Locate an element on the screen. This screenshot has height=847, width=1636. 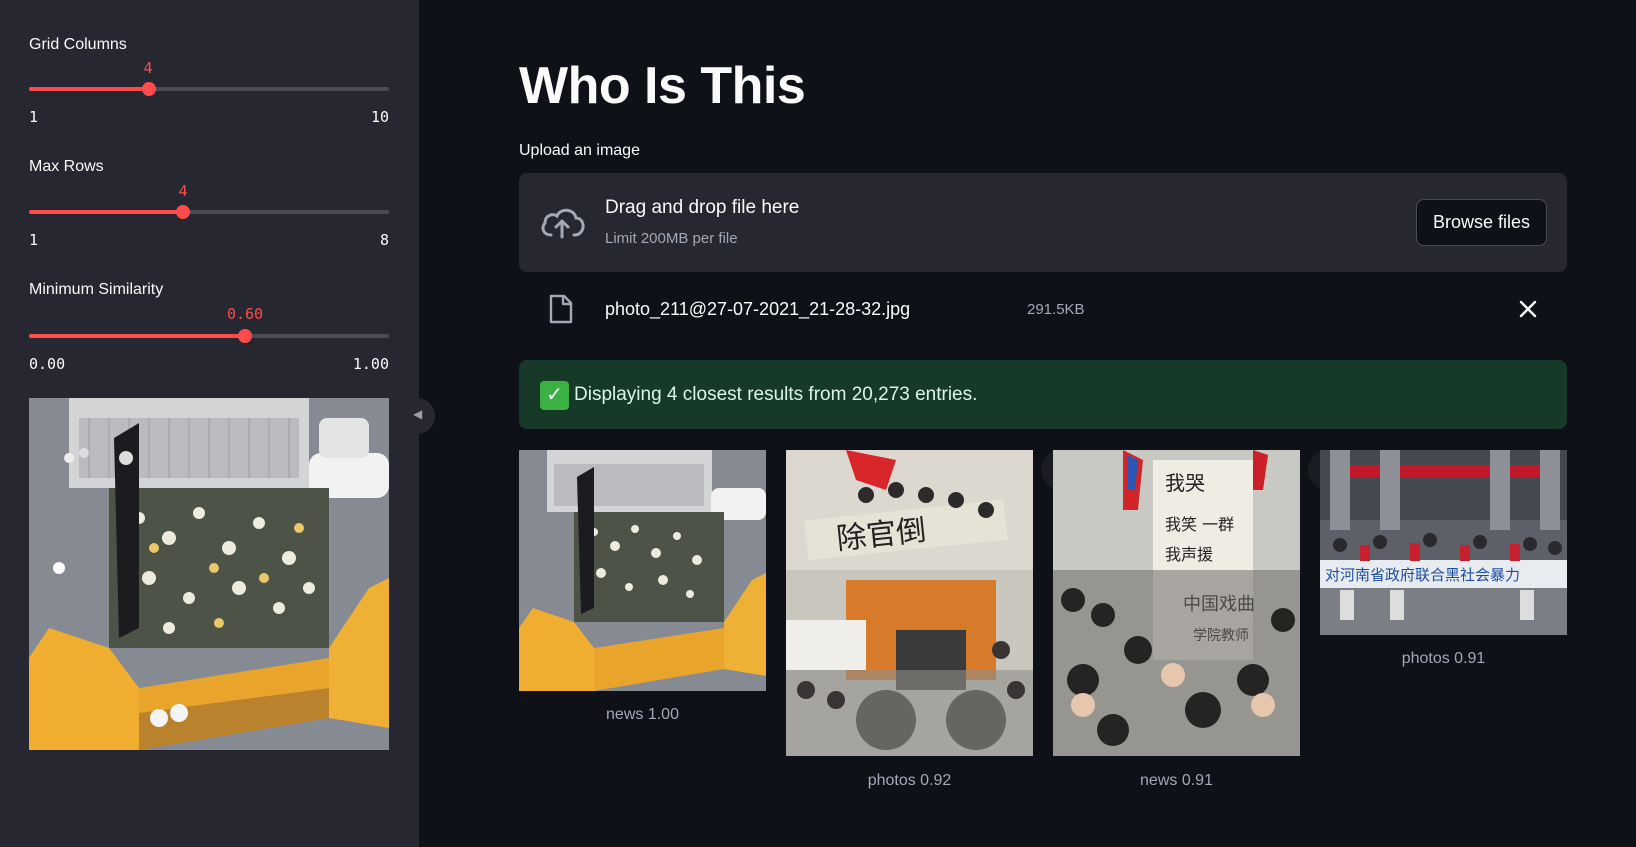
slider-max: 1.00 is located at coordinates (370, 364).